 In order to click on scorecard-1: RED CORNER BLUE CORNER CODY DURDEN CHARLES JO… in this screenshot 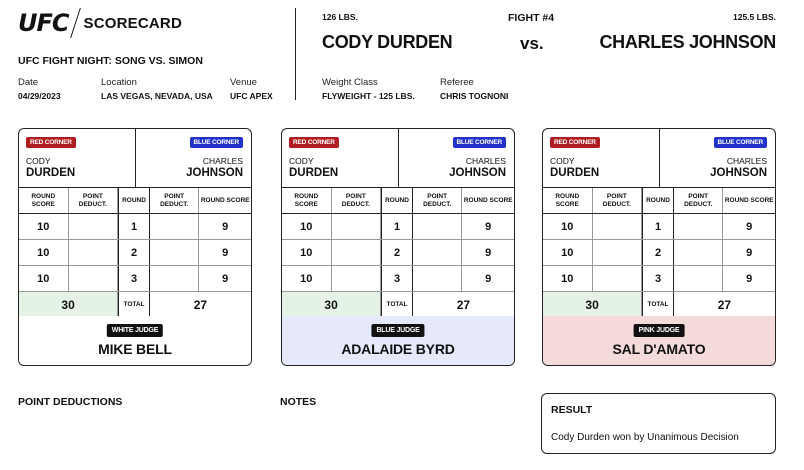, I will do `click(135, 247)`.